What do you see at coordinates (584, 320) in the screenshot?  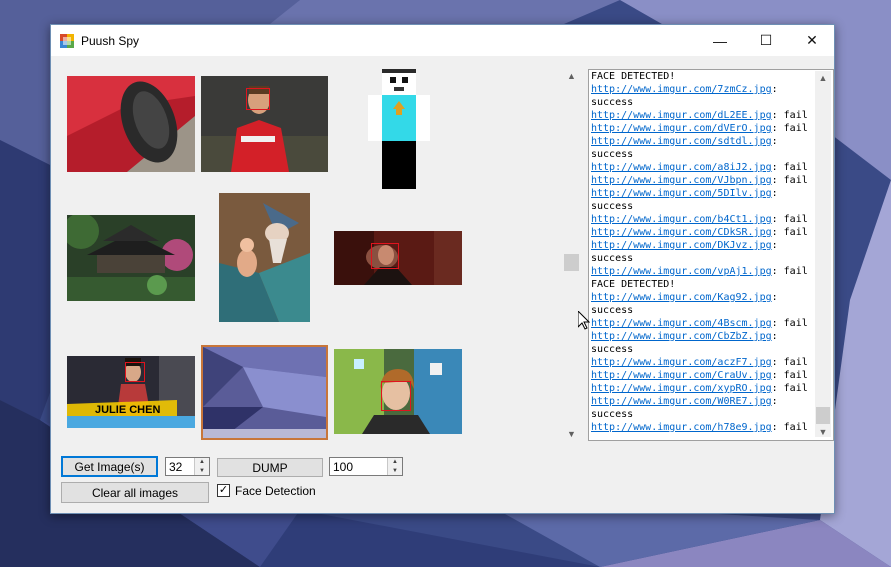 I see `mouse-cursor-icon` at bounding box center [584, 320].